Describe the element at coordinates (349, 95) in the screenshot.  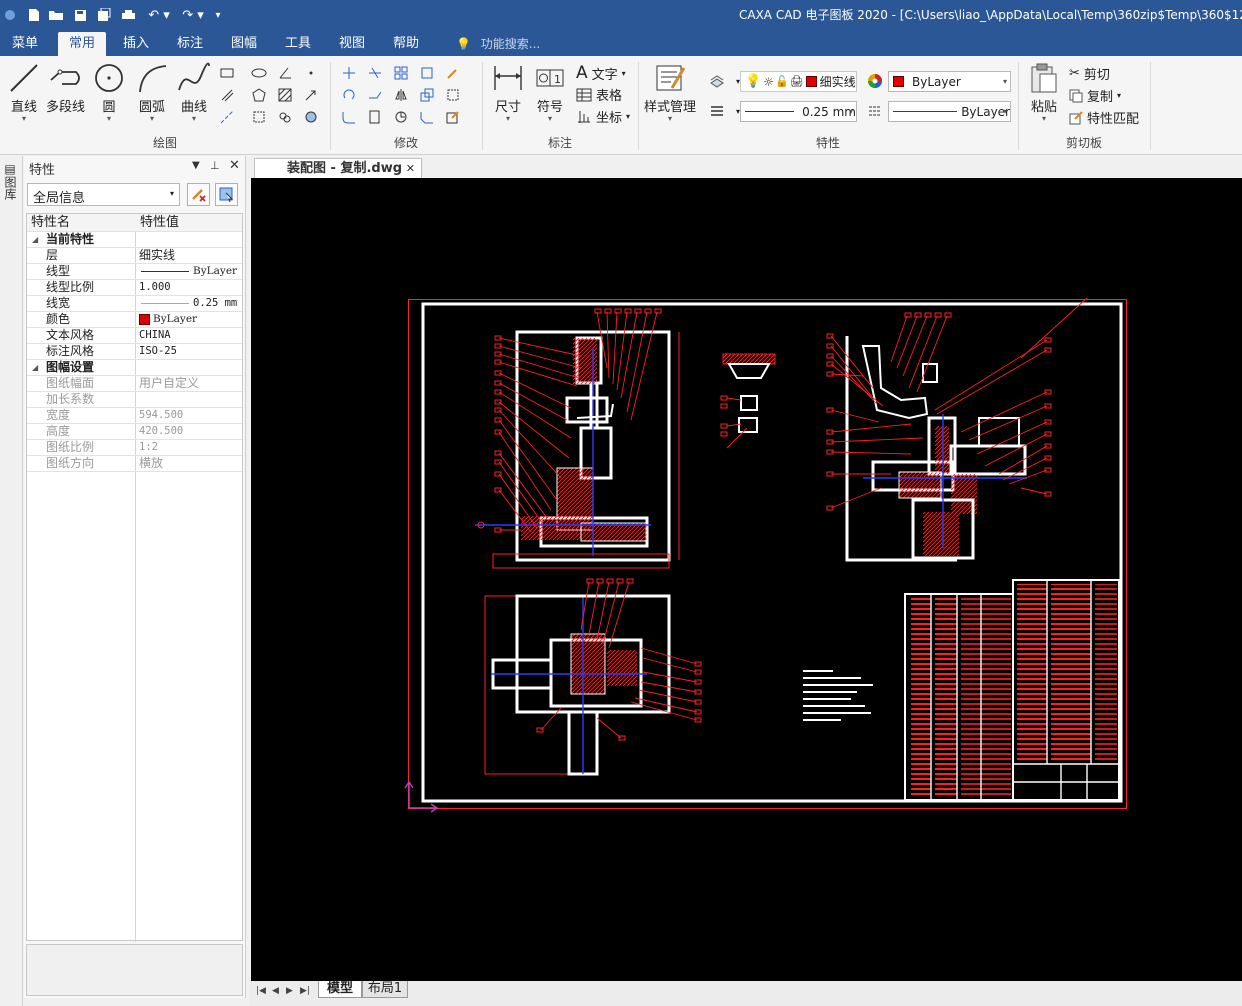
I see `rotate-icon` at that location.